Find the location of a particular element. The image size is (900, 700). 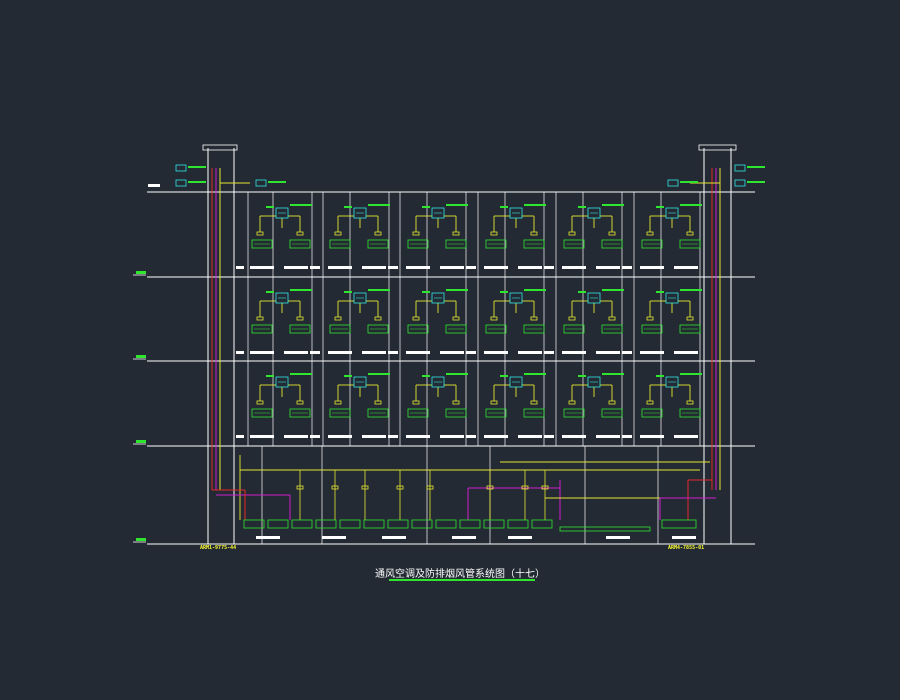

ground-floor-equipment is located at coordinates (470, 529).